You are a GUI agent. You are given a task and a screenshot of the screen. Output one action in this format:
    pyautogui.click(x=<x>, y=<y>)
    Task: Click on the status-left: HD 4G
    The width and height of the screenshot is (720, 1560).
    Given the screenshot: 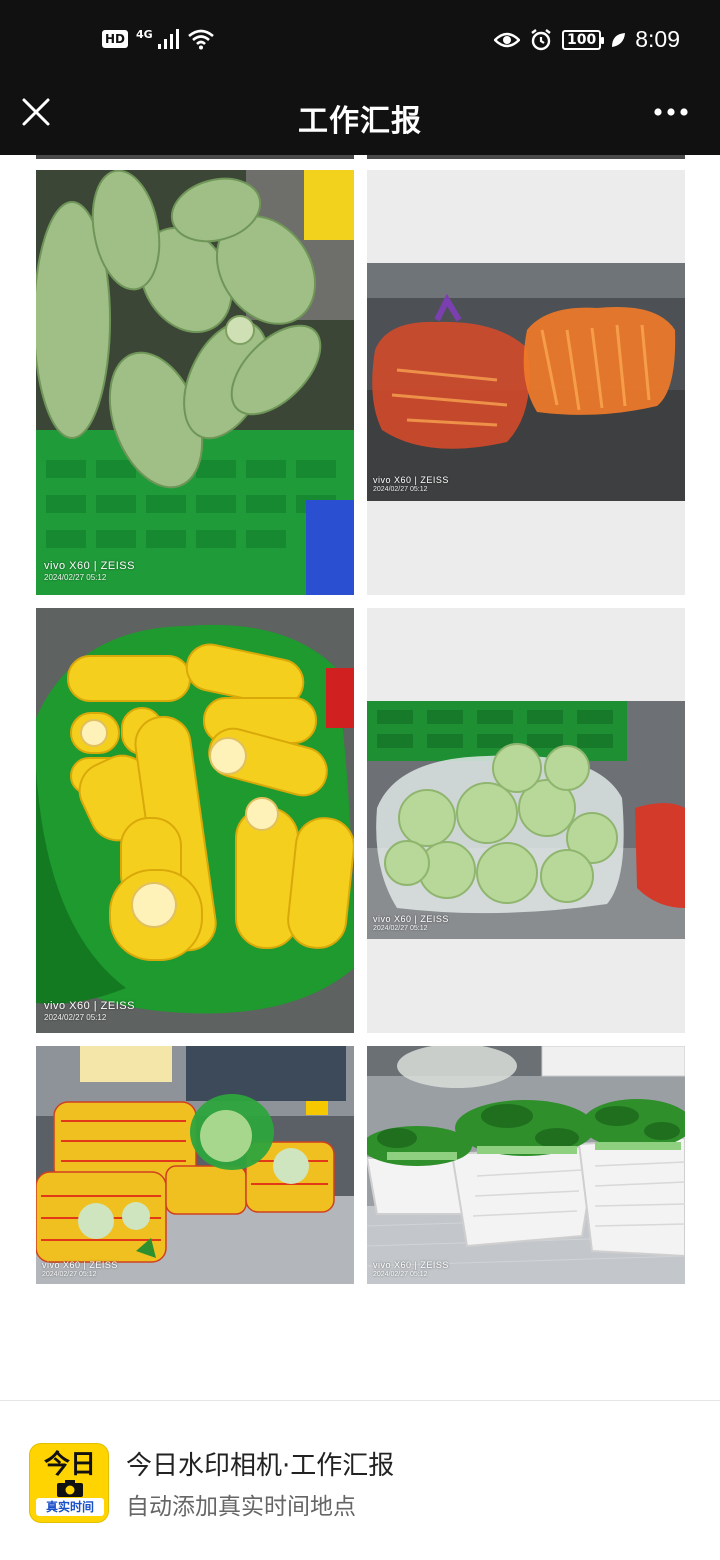 What is the action you would take?
    pyautogui.click(x=158, y=39)
    